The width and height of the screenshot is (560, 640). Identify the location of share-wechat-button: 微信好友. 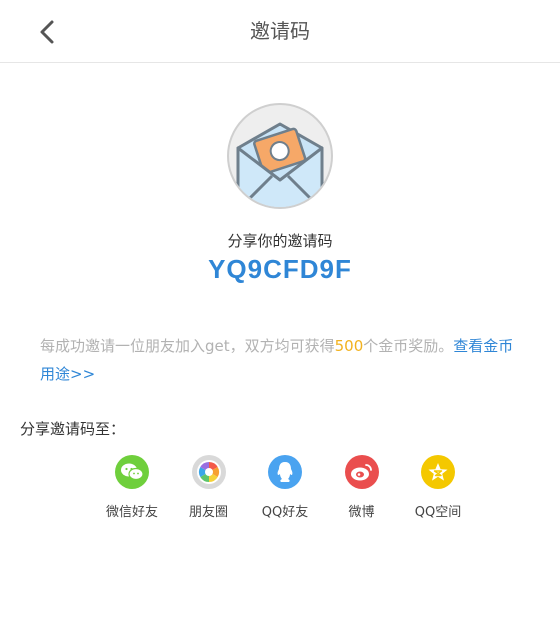
(132, 490).